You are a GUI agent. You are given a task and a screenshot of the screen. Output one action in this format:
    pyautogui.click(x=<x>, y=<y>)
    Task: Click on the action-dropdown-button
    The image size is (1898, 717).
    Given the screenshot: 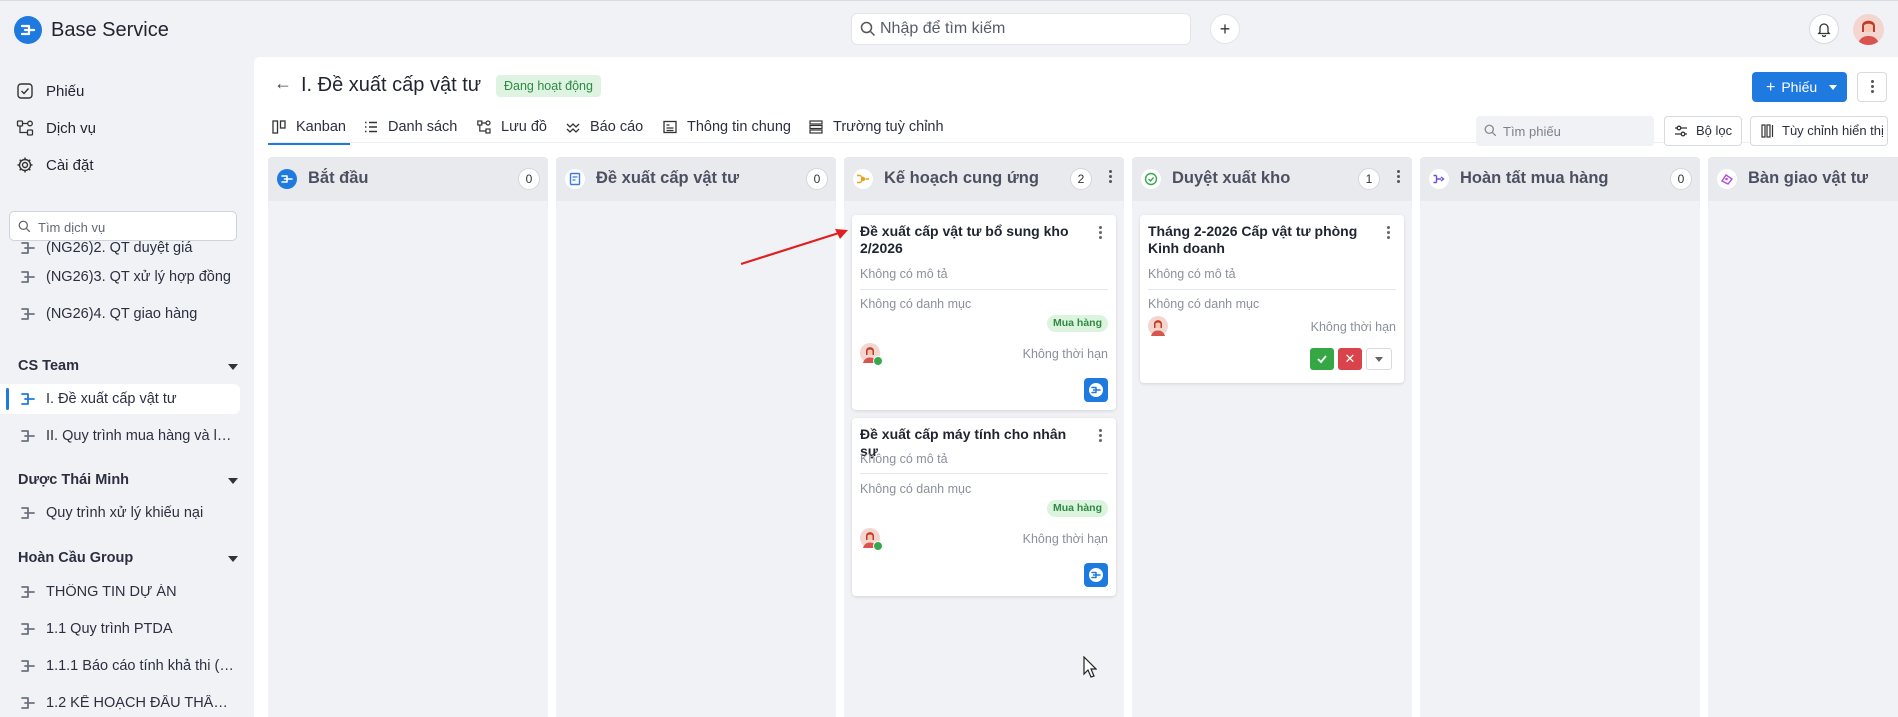 What is the action you would take?
    pyautogui.click(x=1379, y=359)
    